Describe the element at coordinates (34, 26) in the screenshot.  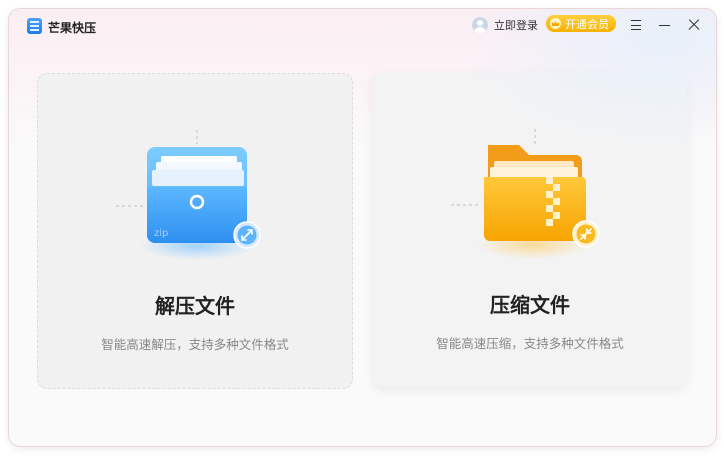
I see `app-logo-icon` at that location.